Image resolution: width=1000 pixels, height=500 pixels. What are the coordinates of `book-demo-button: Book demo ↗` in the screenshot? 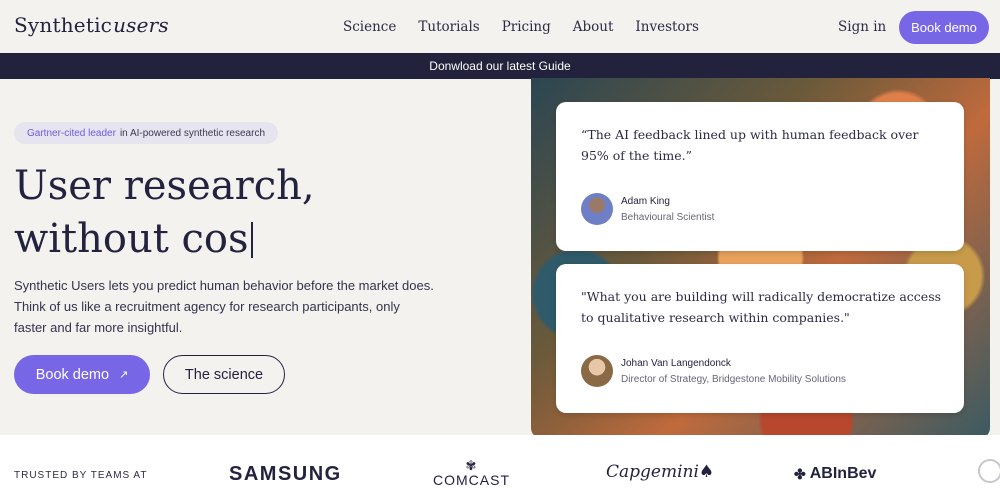 It's located at (82, 374).